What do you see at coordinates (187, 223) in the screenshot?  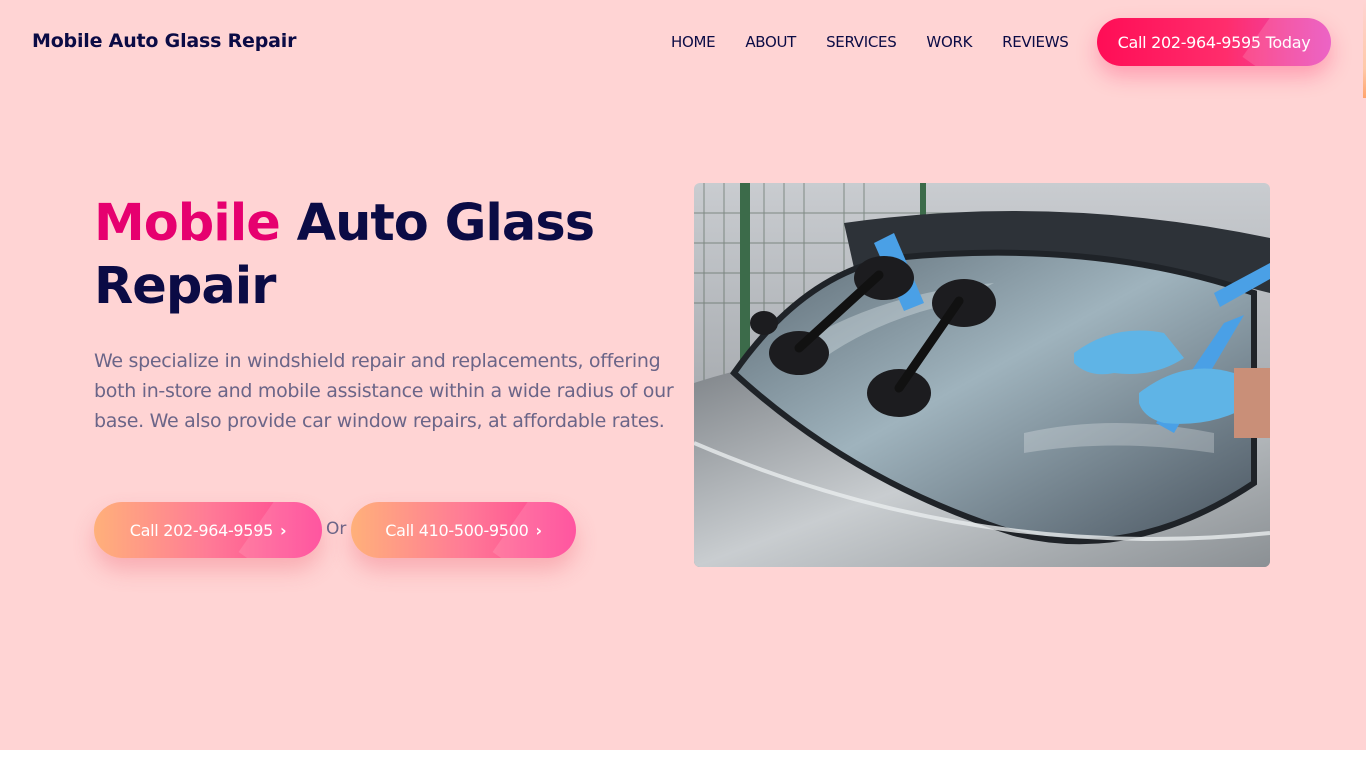 I see `hero-title-accent: Mobile` at bounding box center [187, 223].